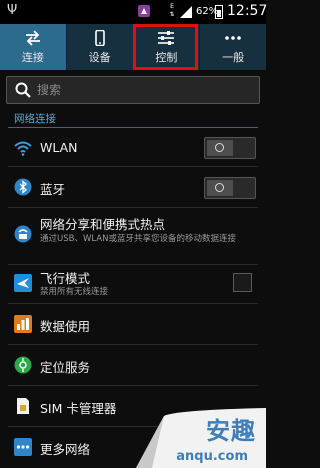 The image size is (320, 468). I want to click on watermark-url: anqu.com, so click(212, 456).